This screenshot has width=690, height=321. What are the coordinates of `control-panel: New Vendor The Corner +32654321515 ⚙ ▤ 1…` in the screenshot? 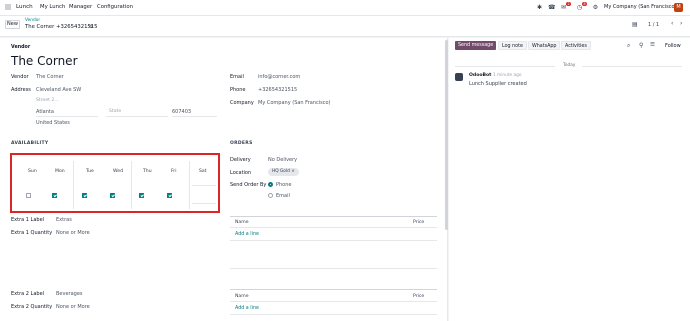 It's located at (345, 26).